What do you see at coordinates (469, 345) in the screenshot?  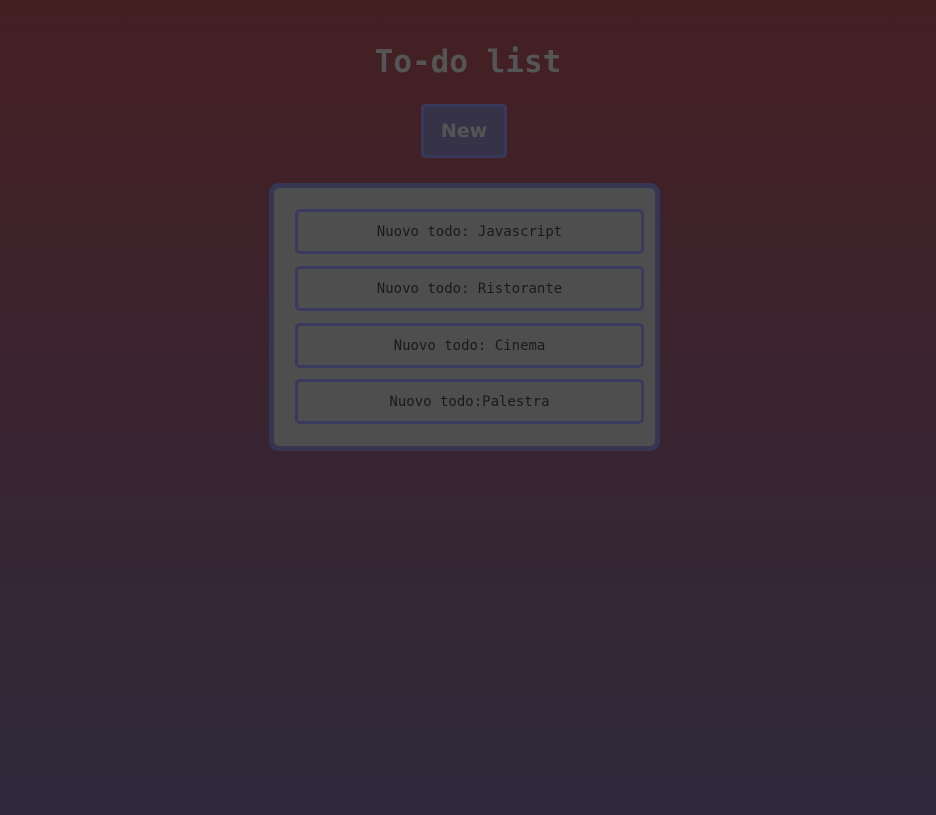 I see `todo-item: Nuovo todo: Cinema` at bounding box center [469, 345].